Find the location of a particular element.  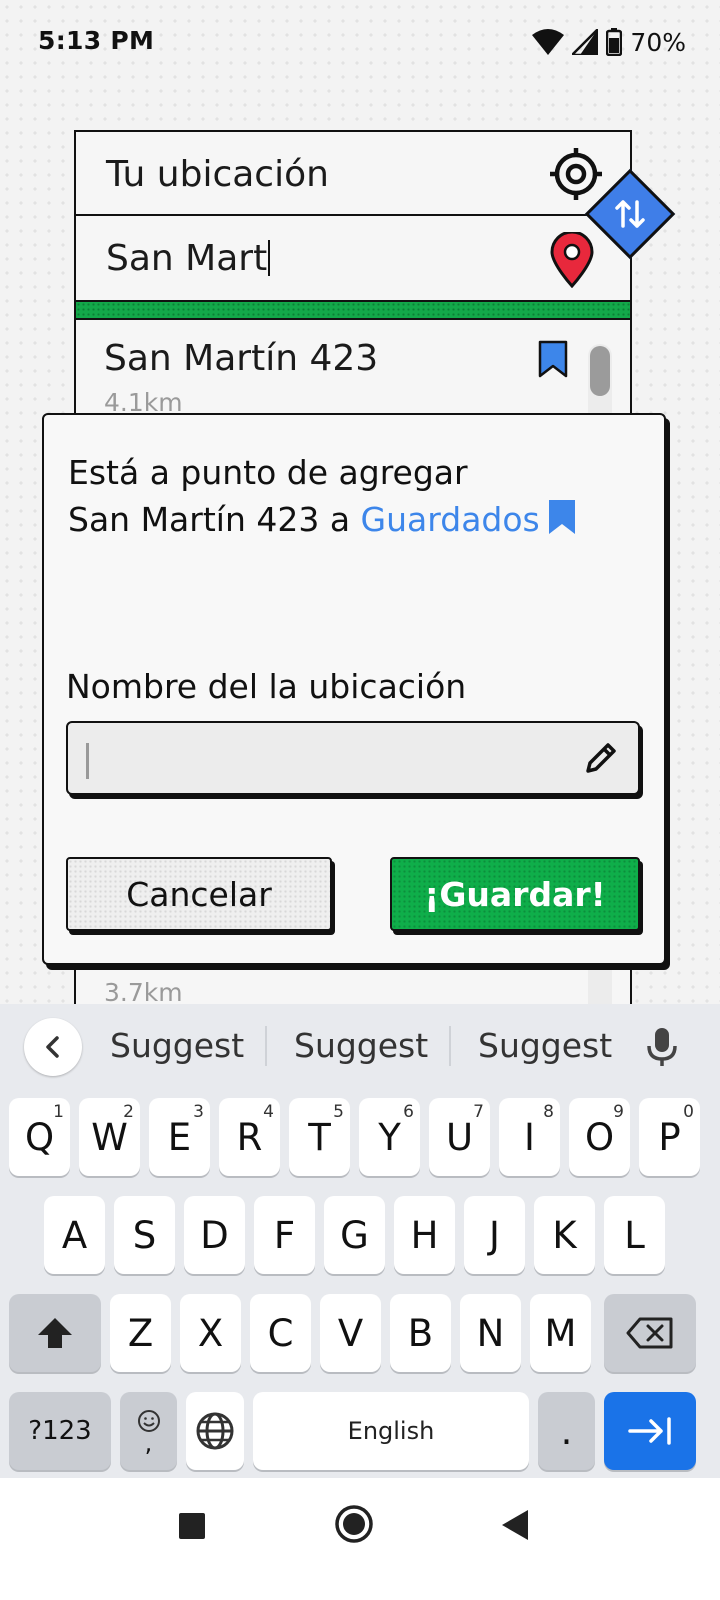

navigation-bar is located at coordinates (360, 1539).